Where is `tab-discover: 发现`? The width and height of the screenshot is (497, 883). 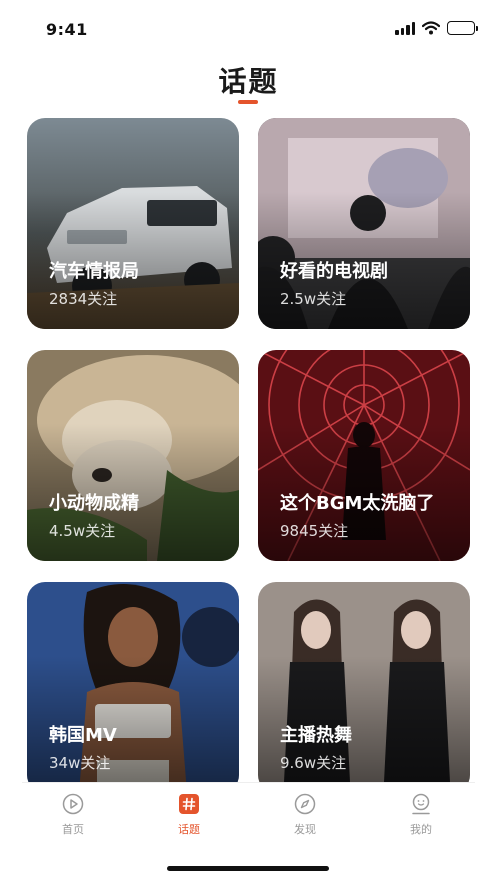 tab-discover: 发现 is located at coordinates (305, 819).